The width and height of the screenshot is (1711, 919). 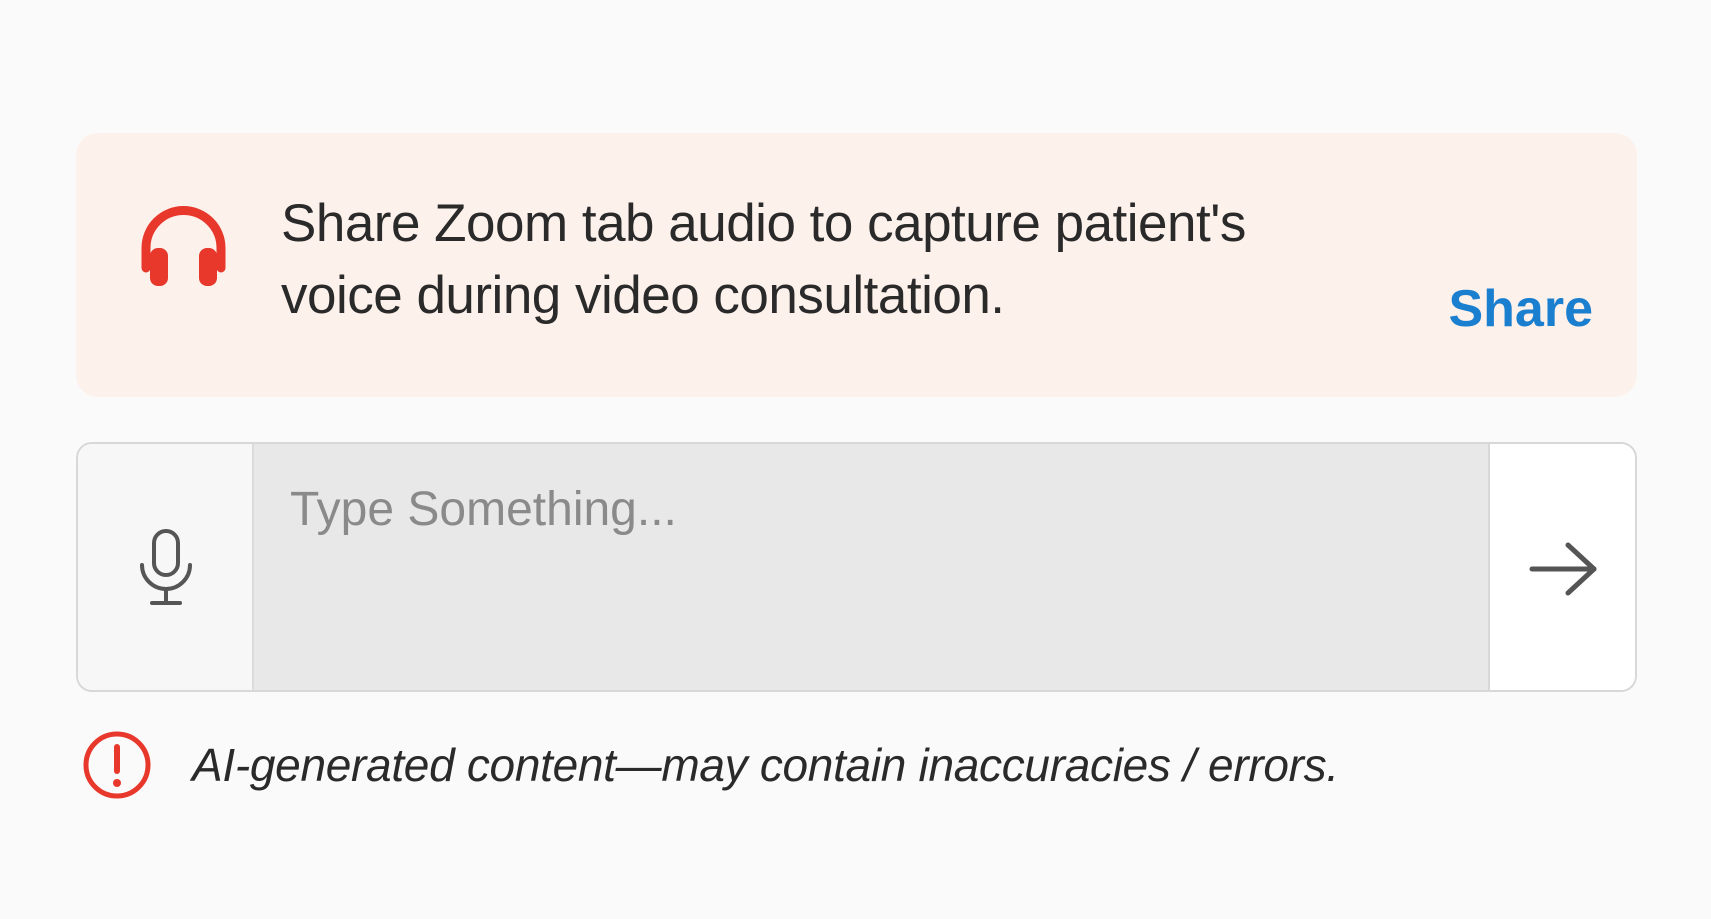 I want to click on send-button, so click(x=1562, y=567).